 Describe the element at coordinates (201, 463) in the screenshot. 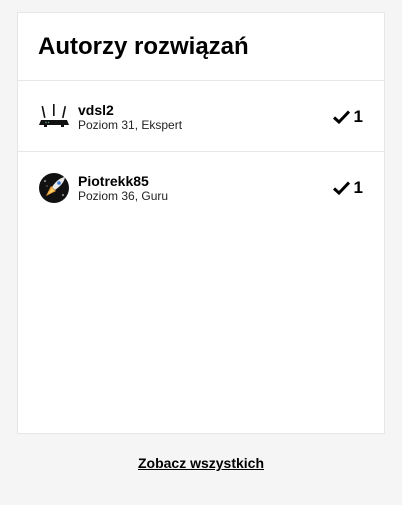

I see `see-all-link: Zobacz wszystkich` at that location.